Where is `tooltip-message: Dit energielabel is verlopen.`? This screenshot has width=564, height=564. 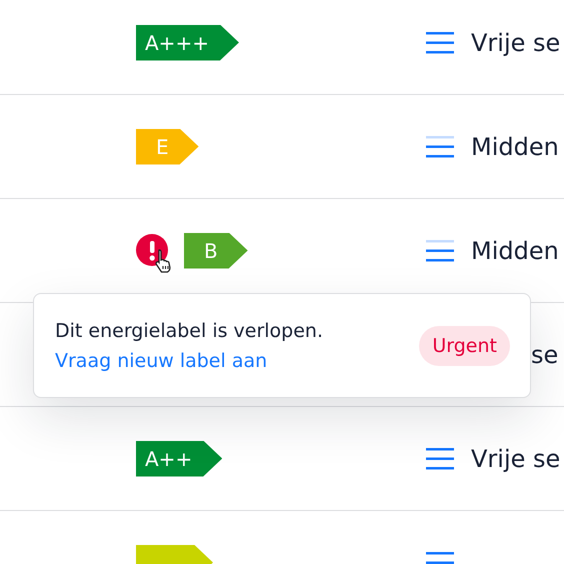
tooltip-message: Dit energielabel is verlopen. is located at coordinates (189, 331).